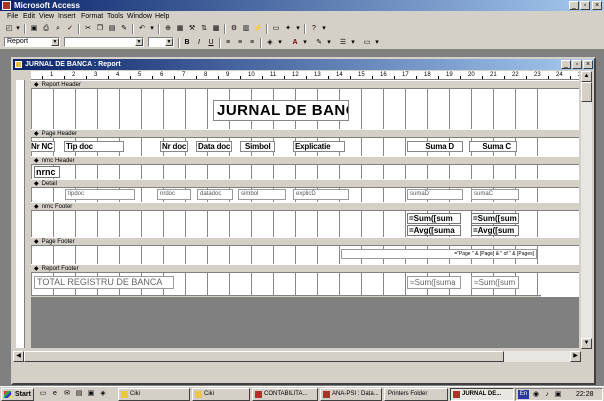 The height and width of the screenshot is (401, 604). I want to click on mail-icon: ✉, so click(67, 394).